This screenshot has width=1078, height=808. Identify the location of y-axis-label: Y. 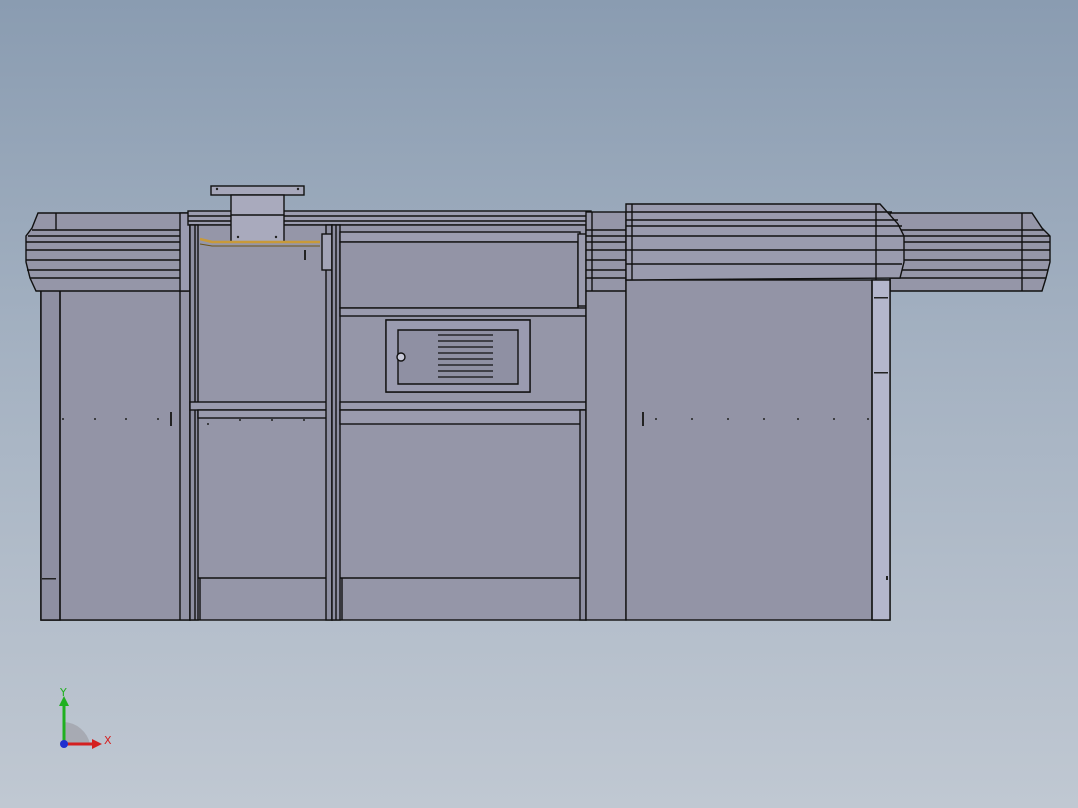
(63, 692).